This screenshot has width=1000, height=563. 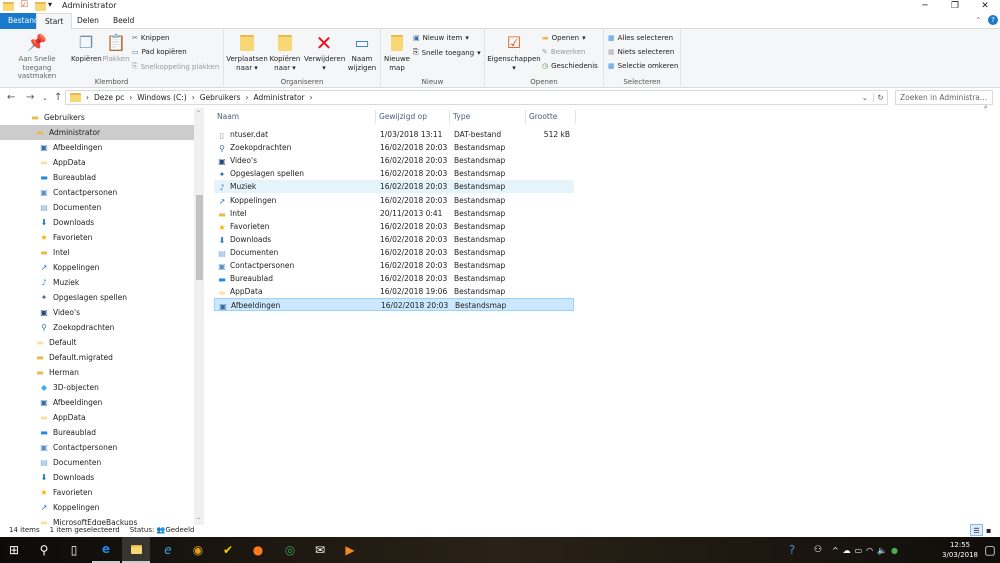 I want to click on clock: 12:55 3/03/2018, so click(x=960, y=550).